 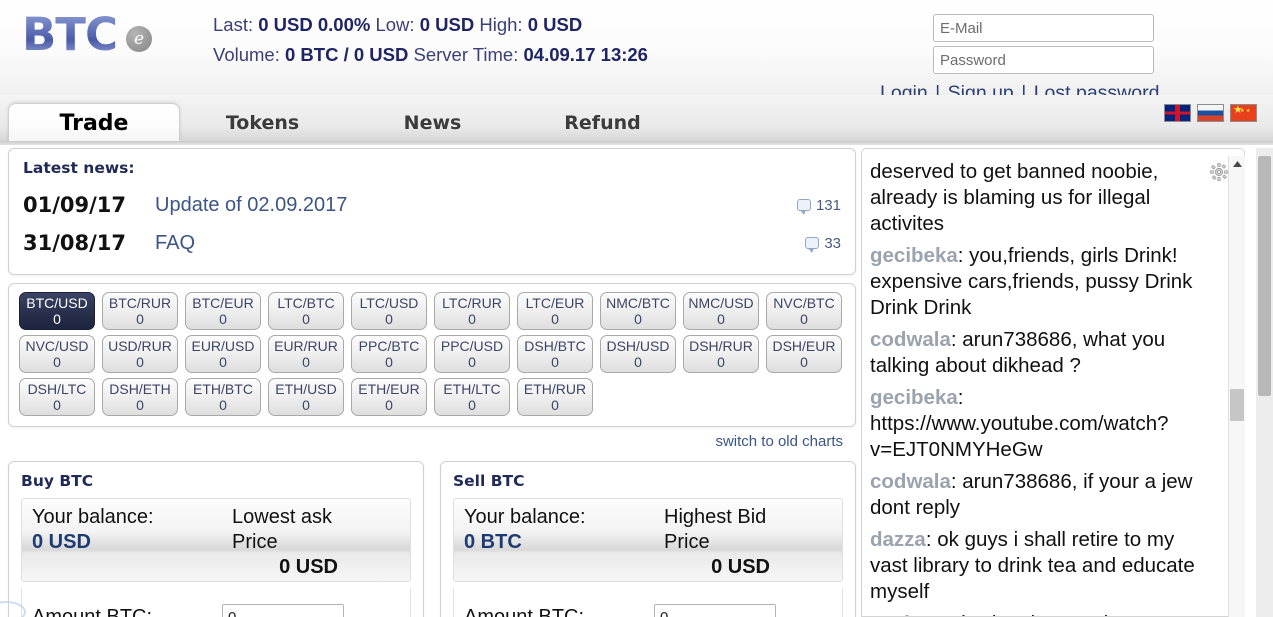 I want to click on ticker-low-label: Low:, so click(x=395, y=24).